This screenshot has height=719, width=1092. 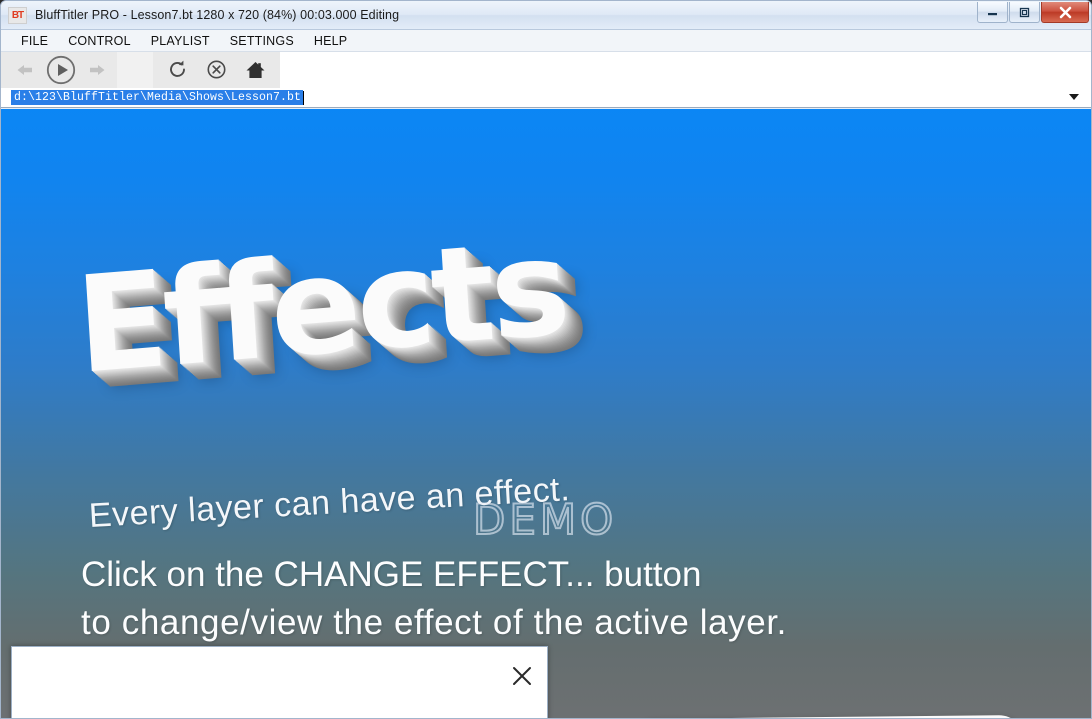 I want to click on playback-button-group, so click(x=59, y=69).